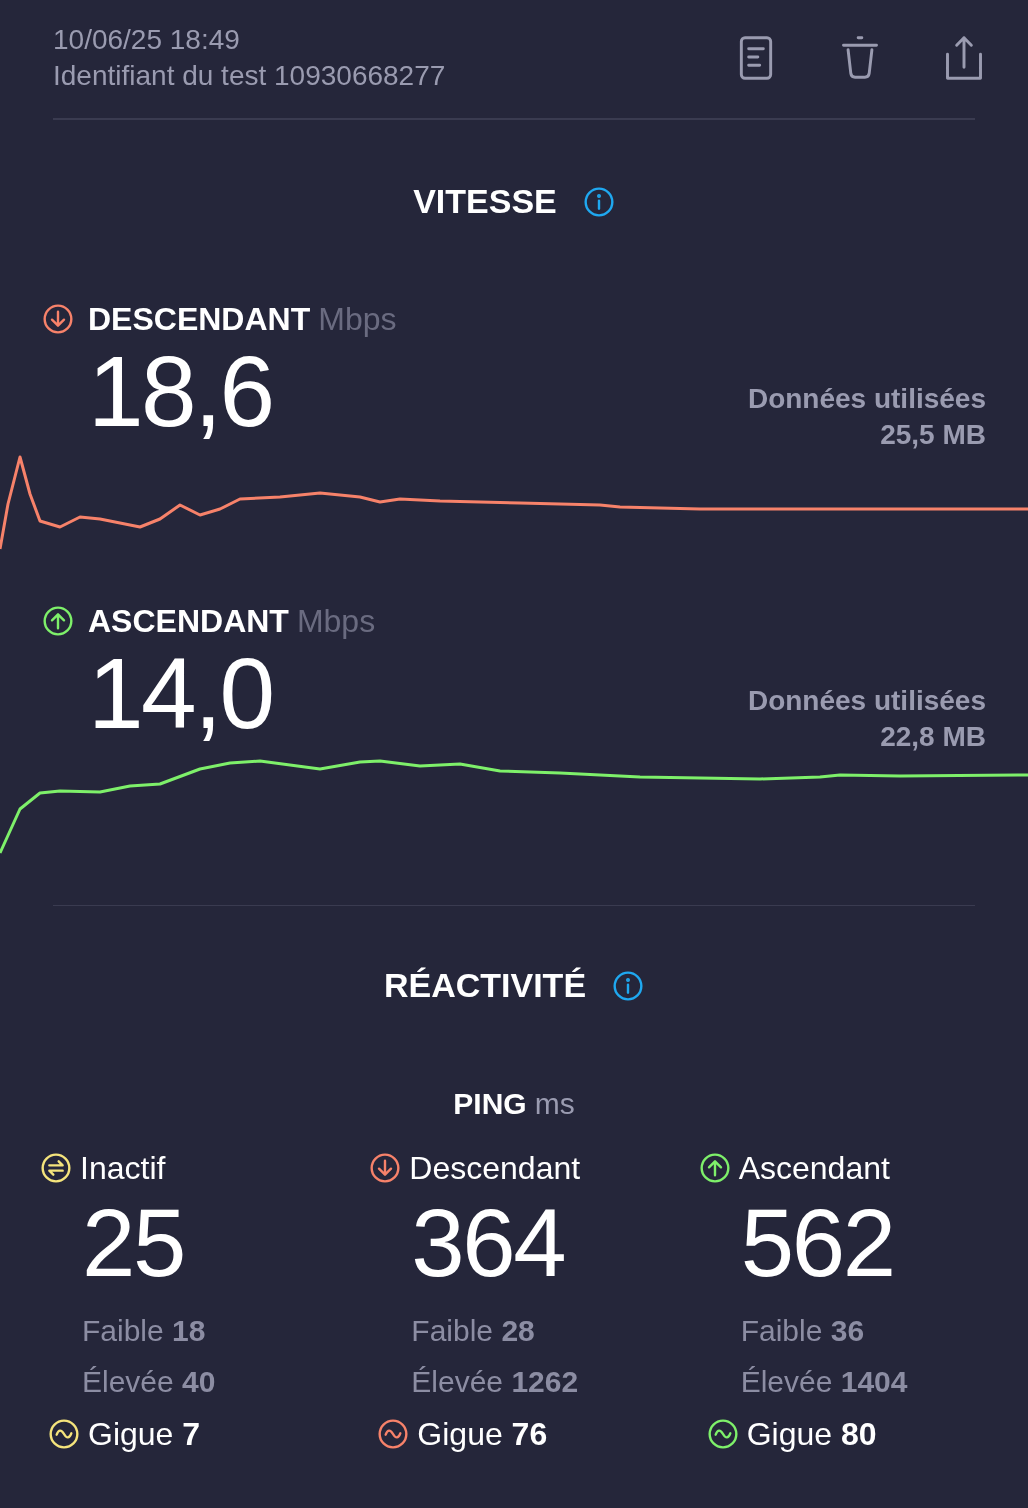 Image resolution: width=1028 pixels, height=1508 pixels. What do you see at coordinates (933, 435) in the screenshot?
I see `data-used-value: 25,5 MB` at bounding box center [933, 435].